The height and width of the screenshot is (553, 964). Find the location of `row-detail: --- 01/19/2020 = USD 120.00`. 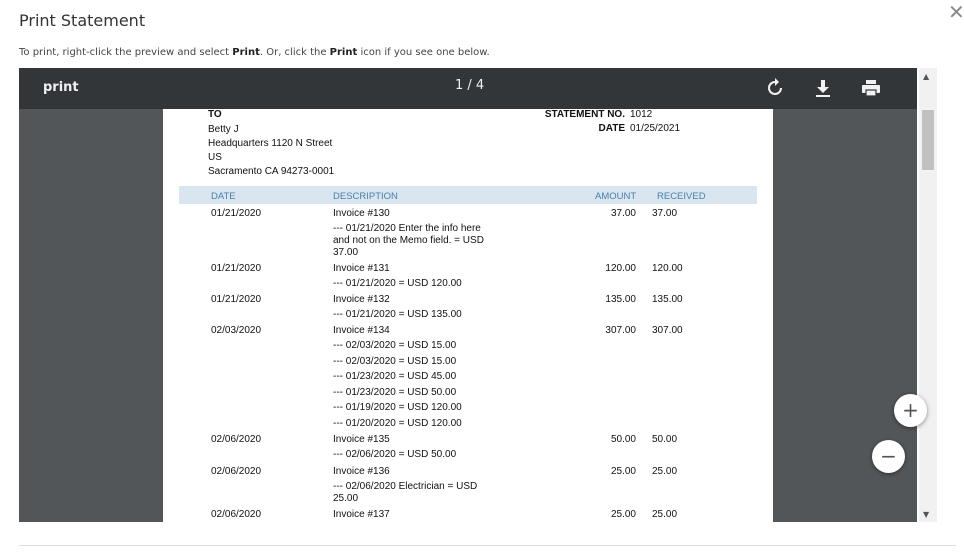

row-detail: --- 01/19/2020 = USD 120.00 is located at coordinates (397, 407).